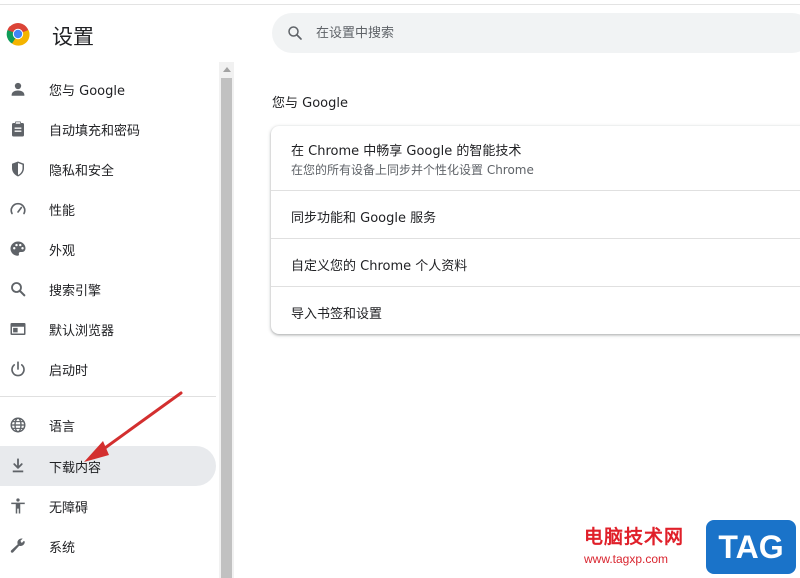 Image resolution: width=800 pixels, height=578 pixels. I want to click on sidebar-item-privacy: 隐私和安全, so click(108, 169).